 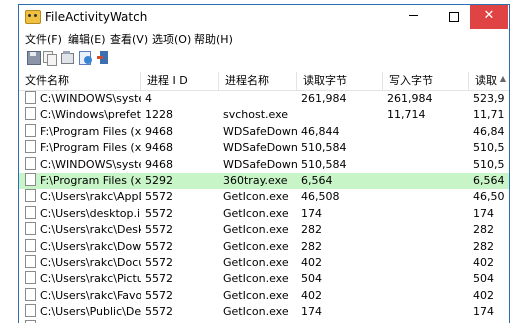 I want to click on exit-icon, so click(x=104, y=58).